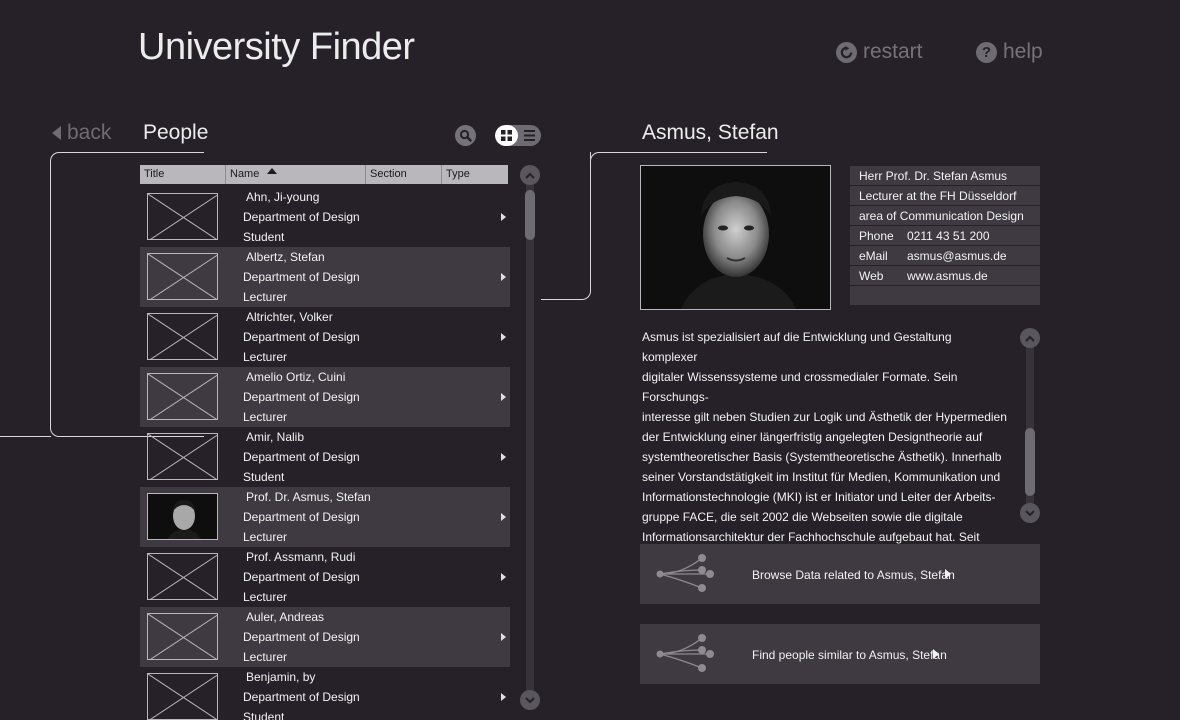  What do you see at coordinates (957, 256) in the screenshot?
I see `info-email: asmus@asmus.de` at bounding box center [957, 256].